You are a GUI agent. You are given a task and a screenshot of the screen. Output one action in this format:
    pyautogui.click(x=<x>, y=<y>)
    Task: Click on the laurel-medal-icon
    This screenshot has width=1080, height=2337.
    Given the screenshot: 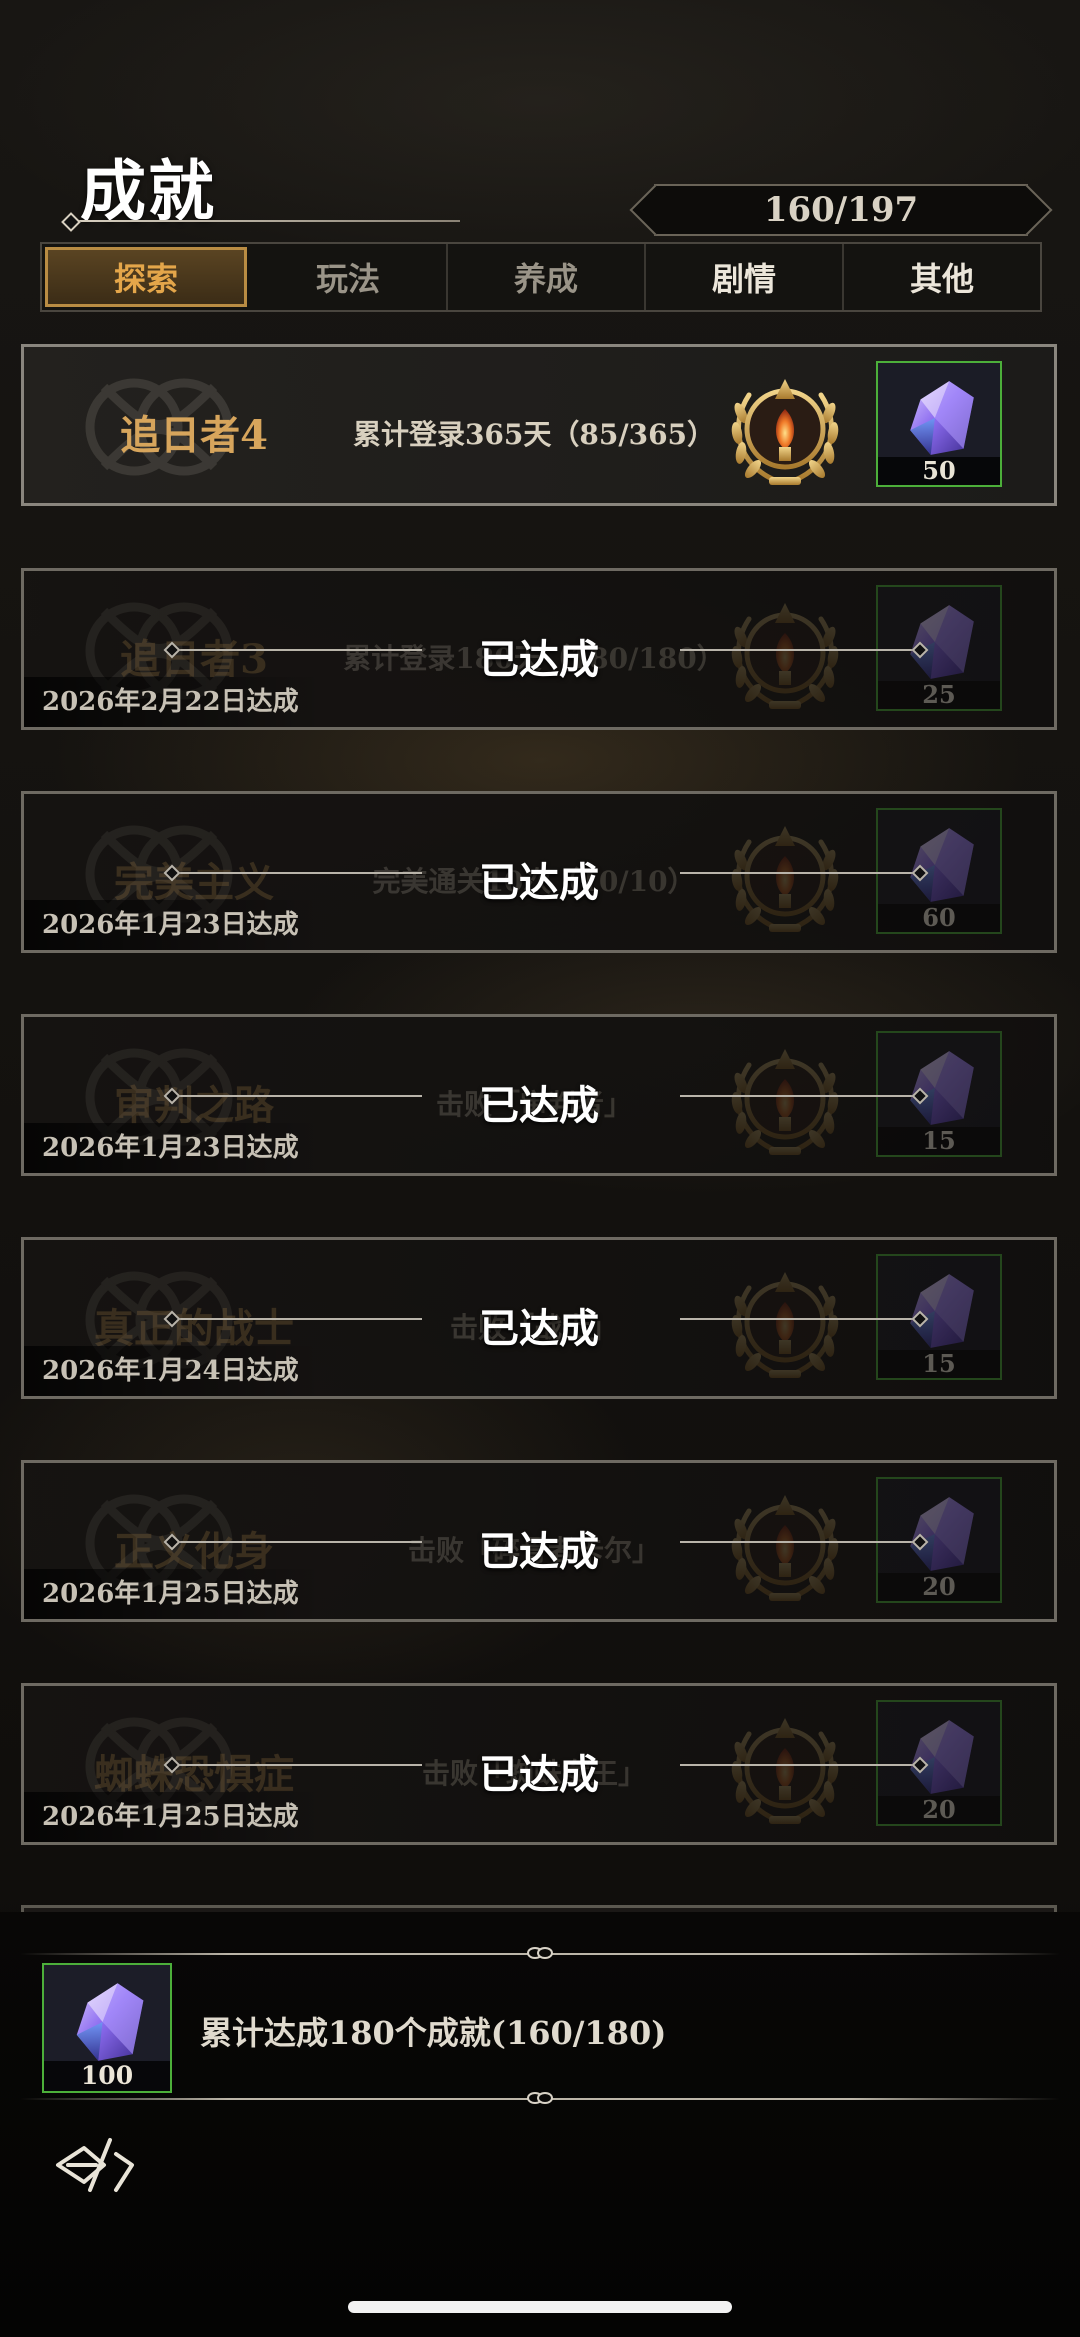 What is the action you would take?
    pyautogui.click(x=785, y=429)
    